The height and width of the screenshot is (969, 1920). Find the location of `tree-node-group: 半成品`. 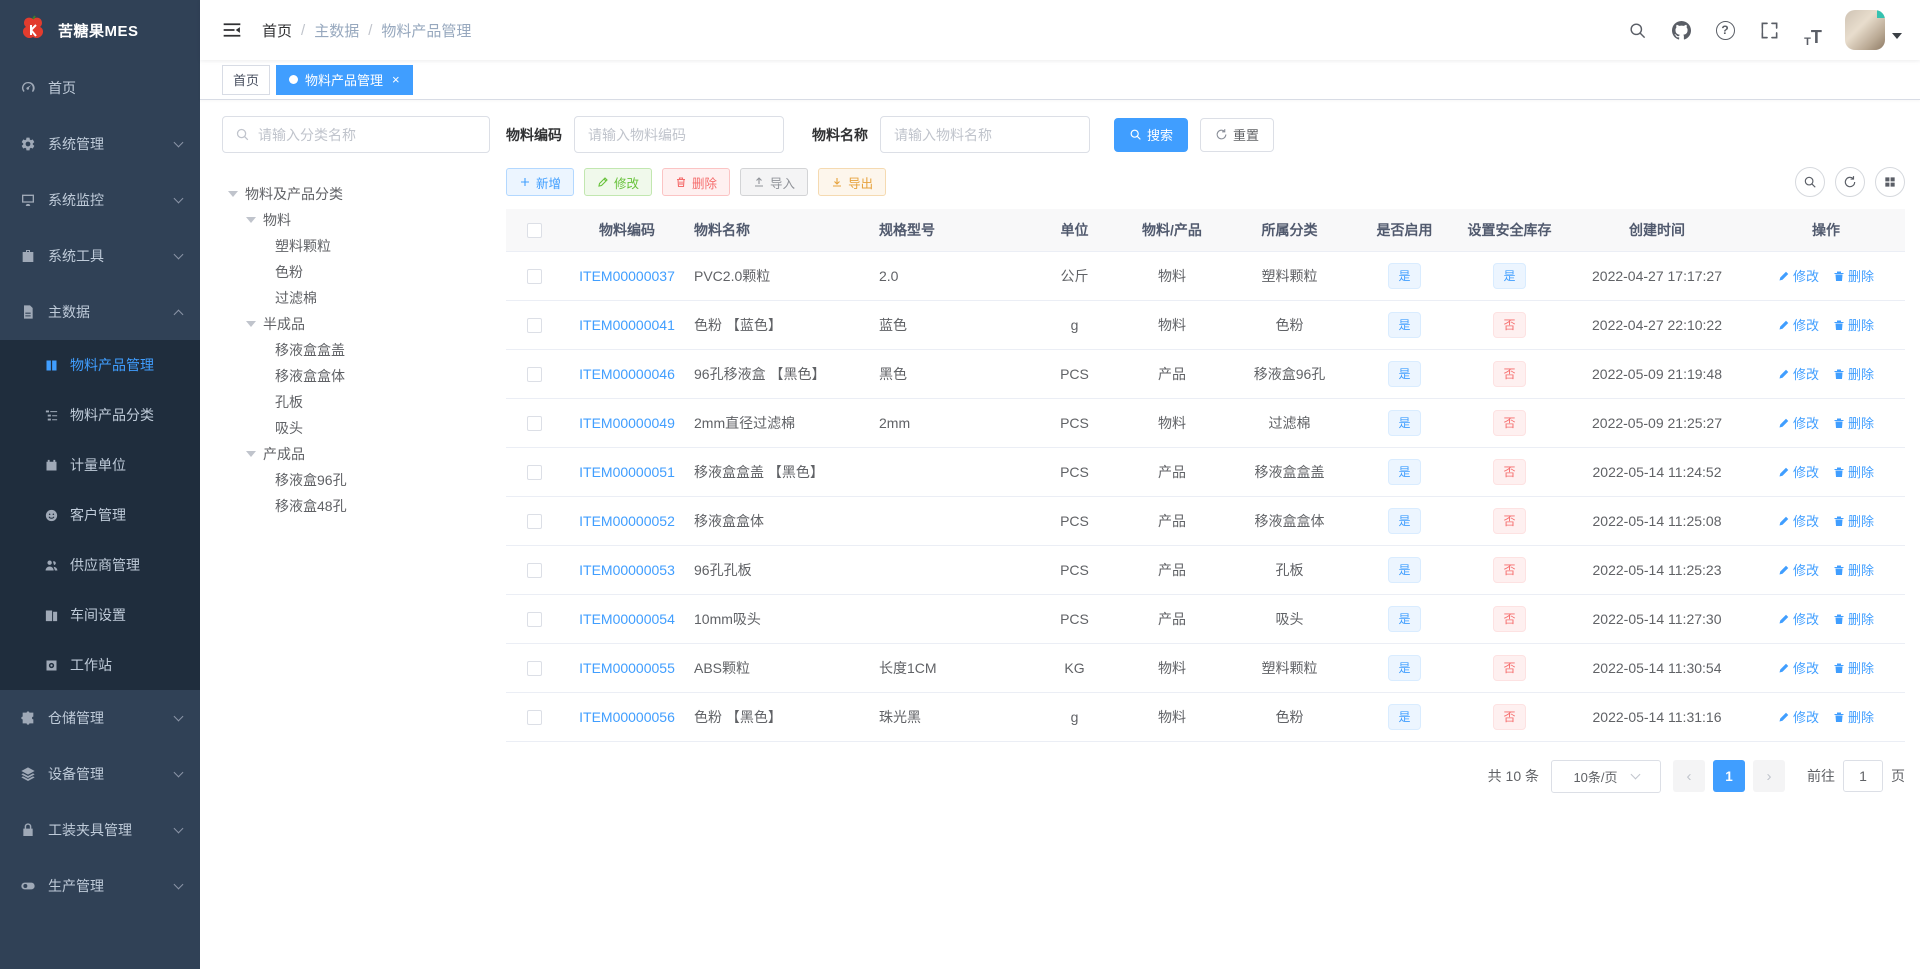

tree-node-group: 半成品 is located at coordinates (356, 324).